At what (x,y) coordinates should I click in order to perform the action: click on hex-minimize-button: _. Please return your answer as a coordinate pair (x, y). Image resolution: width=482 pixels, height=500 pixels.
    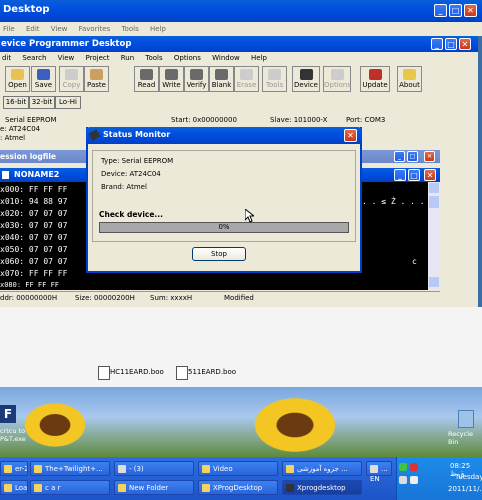
    Looking at the image, I should click on (400, 175).